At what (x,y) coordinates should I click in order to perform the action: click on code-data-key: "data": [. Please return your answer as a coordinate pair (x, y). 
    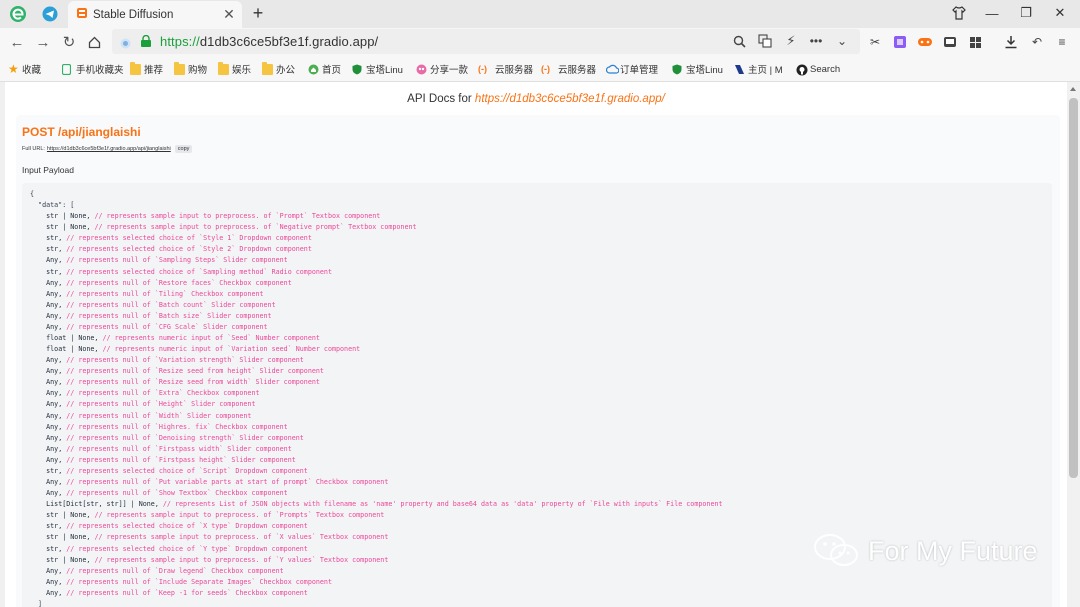
    Looking at the image, I should click on (52, 205).